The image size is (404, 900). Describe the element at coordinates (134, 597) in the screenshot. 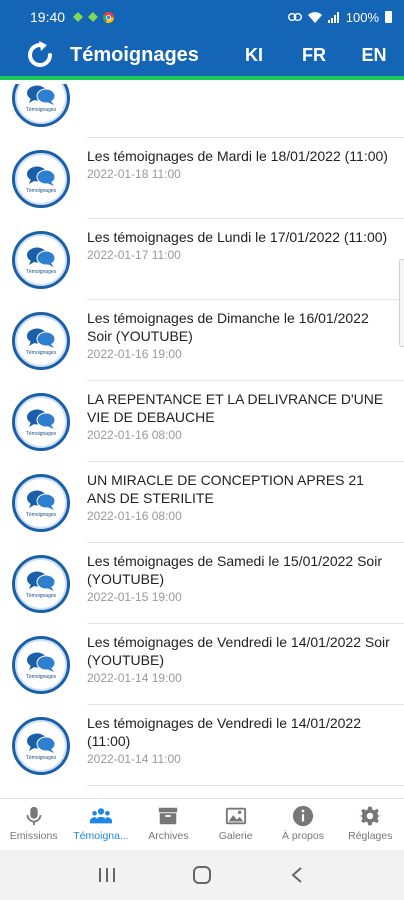

I see `item-date: 2022-01-15 19:00` at that location.